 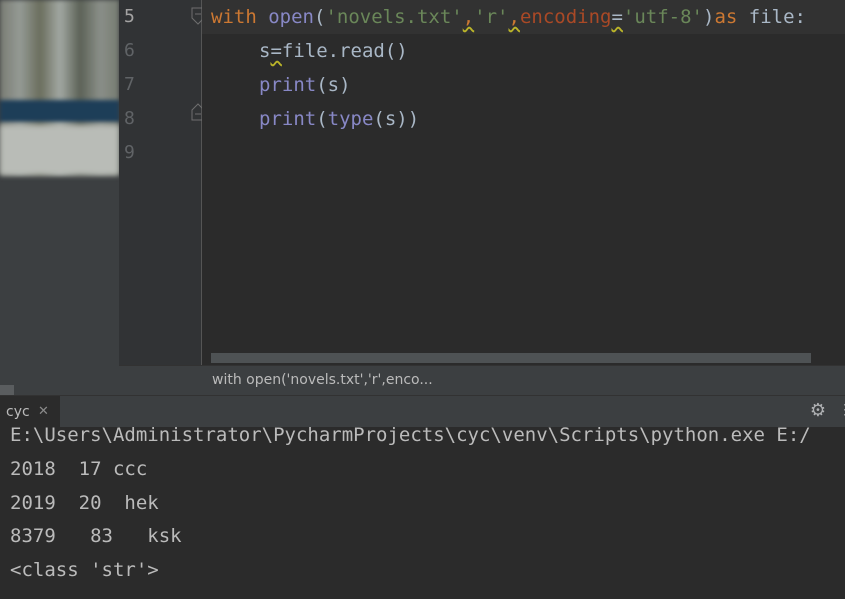 I want to click on code-line-7: print(s), so click(x=305, y=85).